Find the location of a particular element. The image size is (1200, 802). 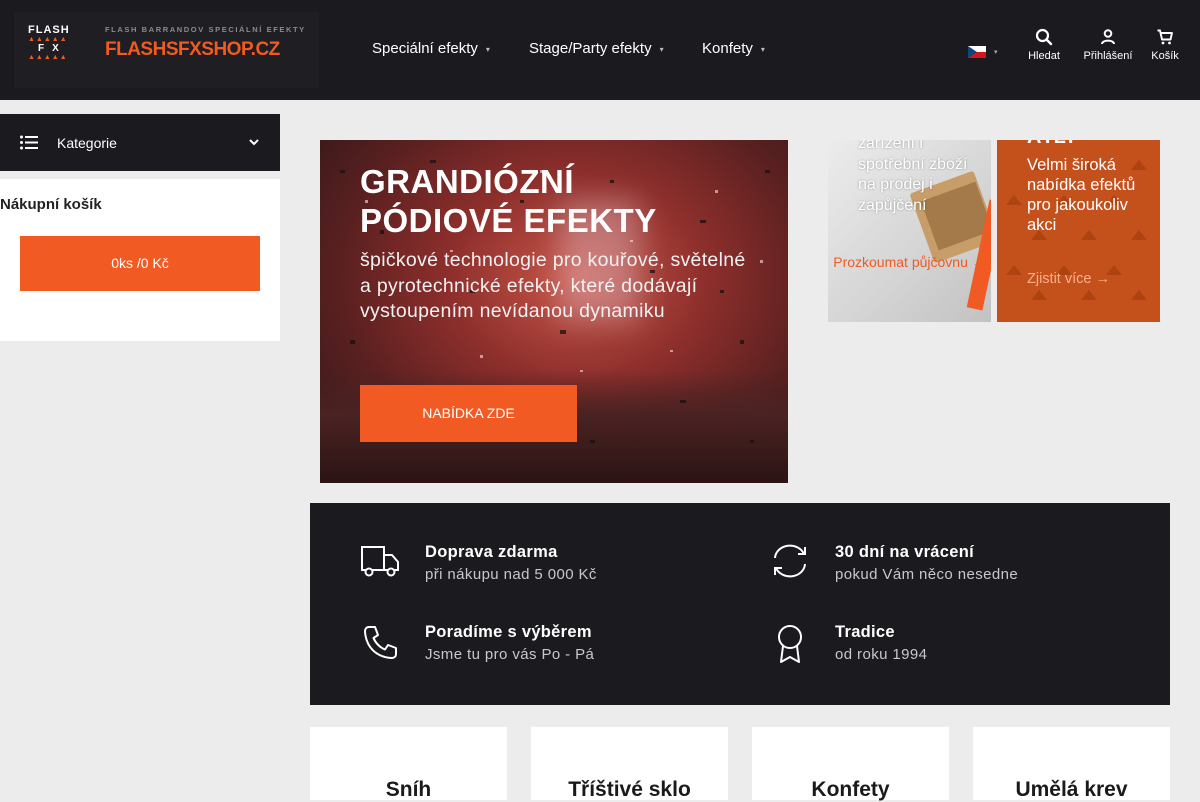

benefit-subtitle: pokud Vám něco nesedne is located at coordinates (927, 574).